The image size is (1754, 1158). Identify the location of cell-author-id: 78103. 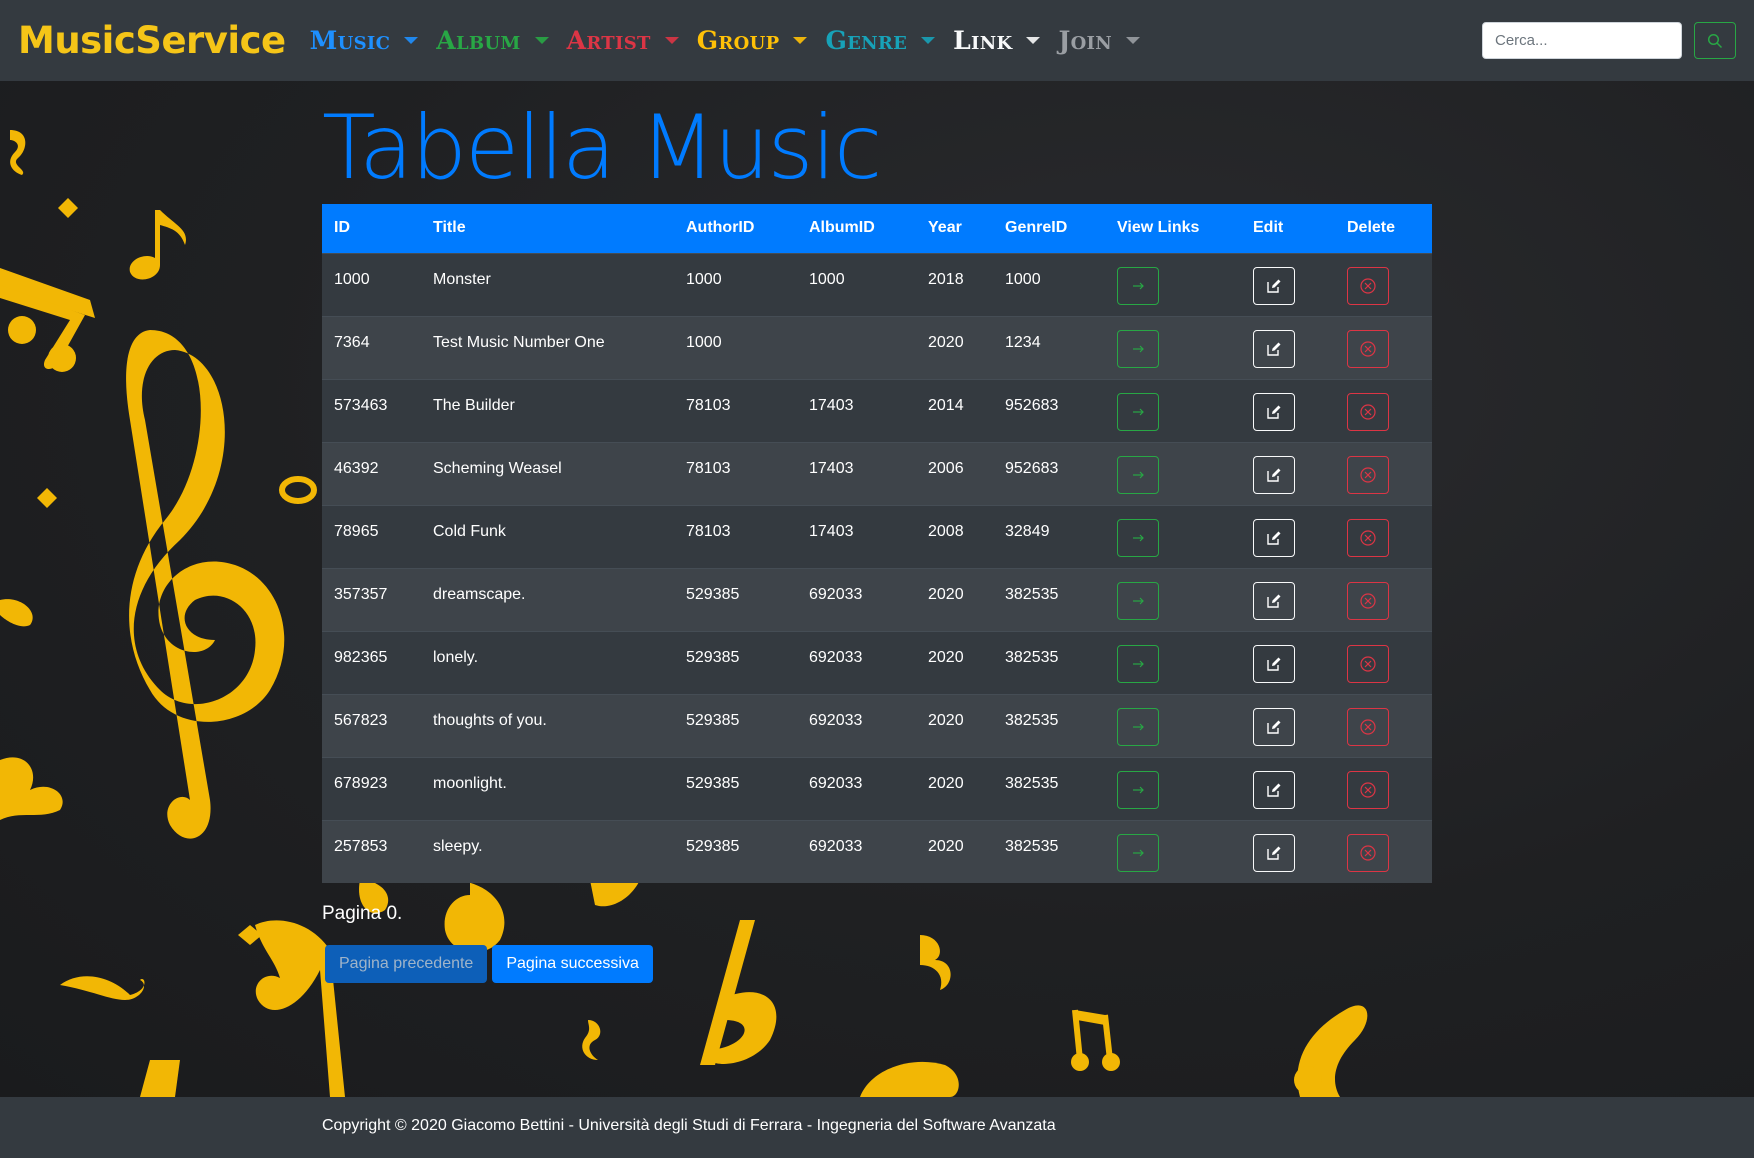
(735, 473).